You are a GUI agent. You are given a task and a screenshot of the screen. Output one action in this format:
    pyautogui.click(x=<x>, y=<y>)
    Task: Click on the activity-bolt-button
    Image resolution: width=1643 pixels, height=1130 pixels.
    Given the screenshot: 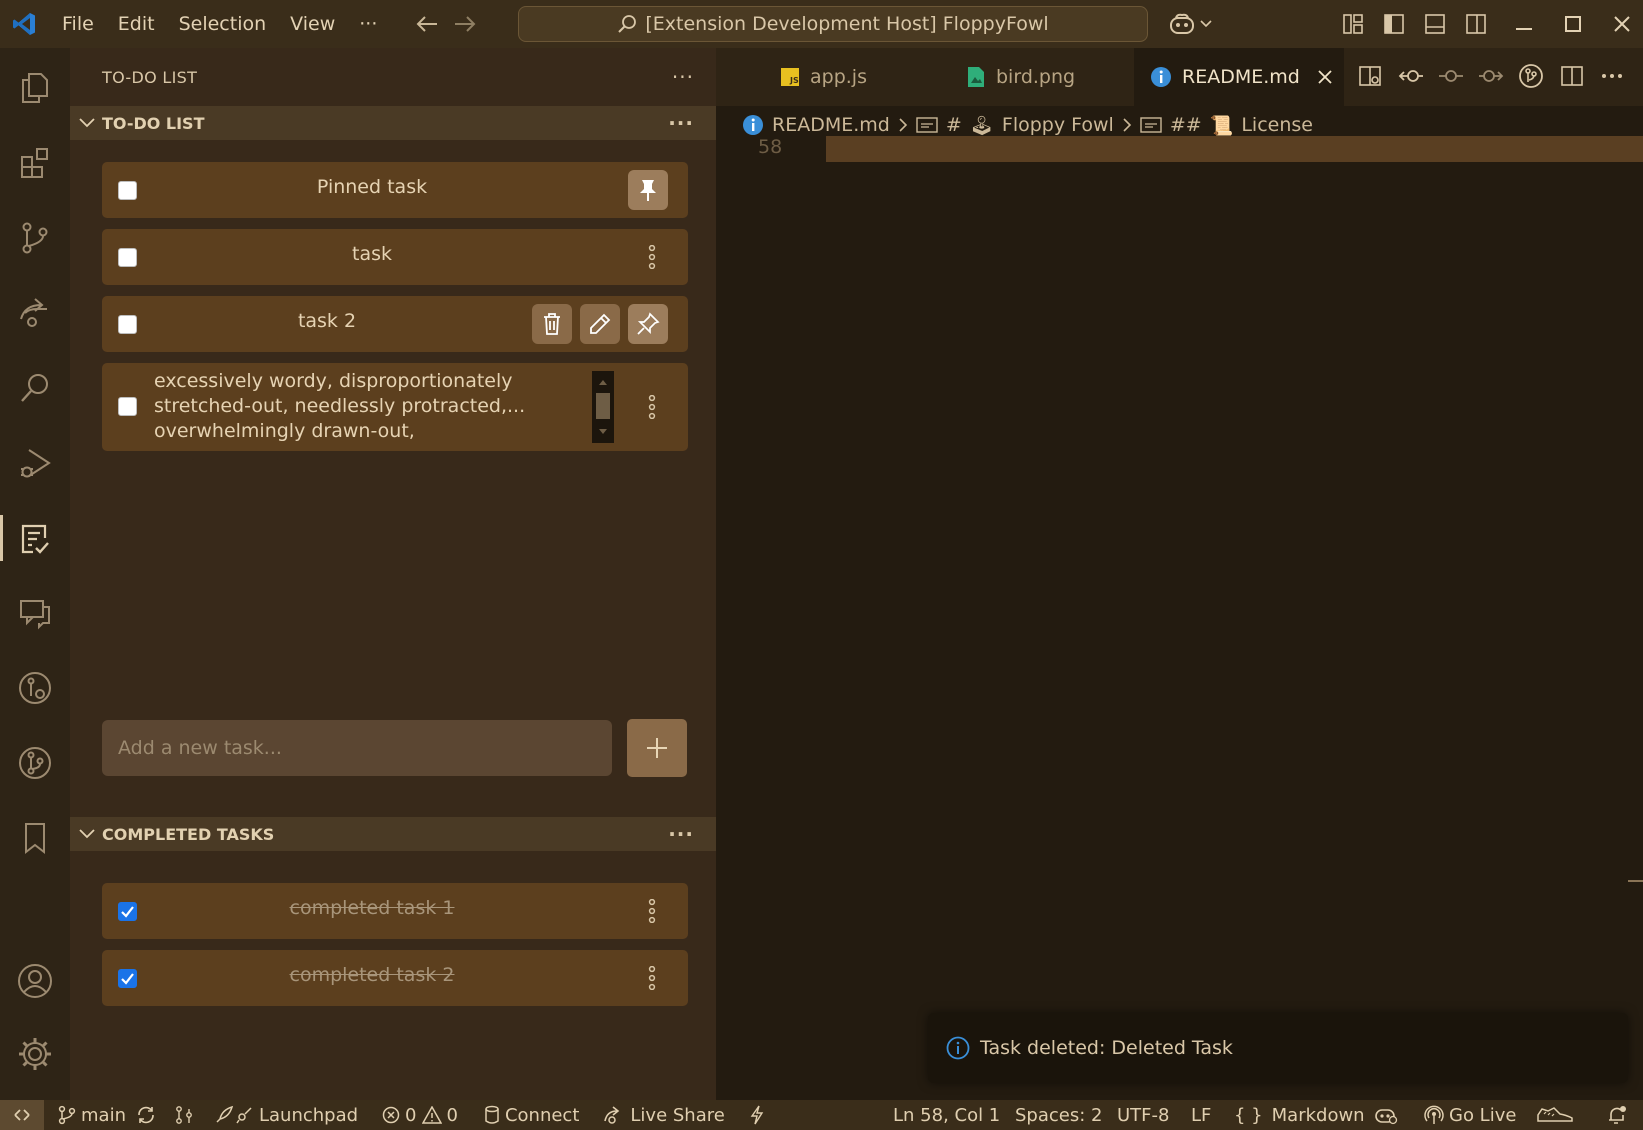 What is the action you would take?
    pyautogui.click(x=757, y=1115)
    